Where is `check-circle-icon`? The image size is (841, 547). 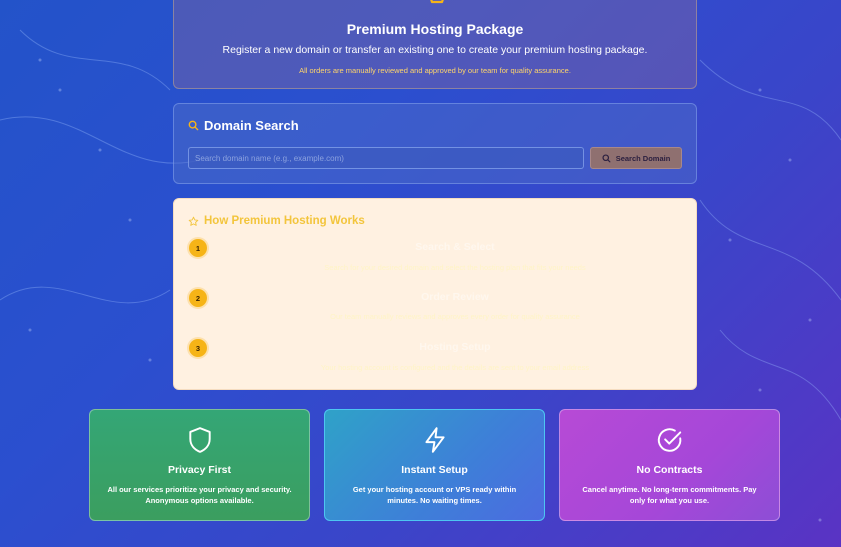
check-circle-icon is located at coordinates (669, 440).